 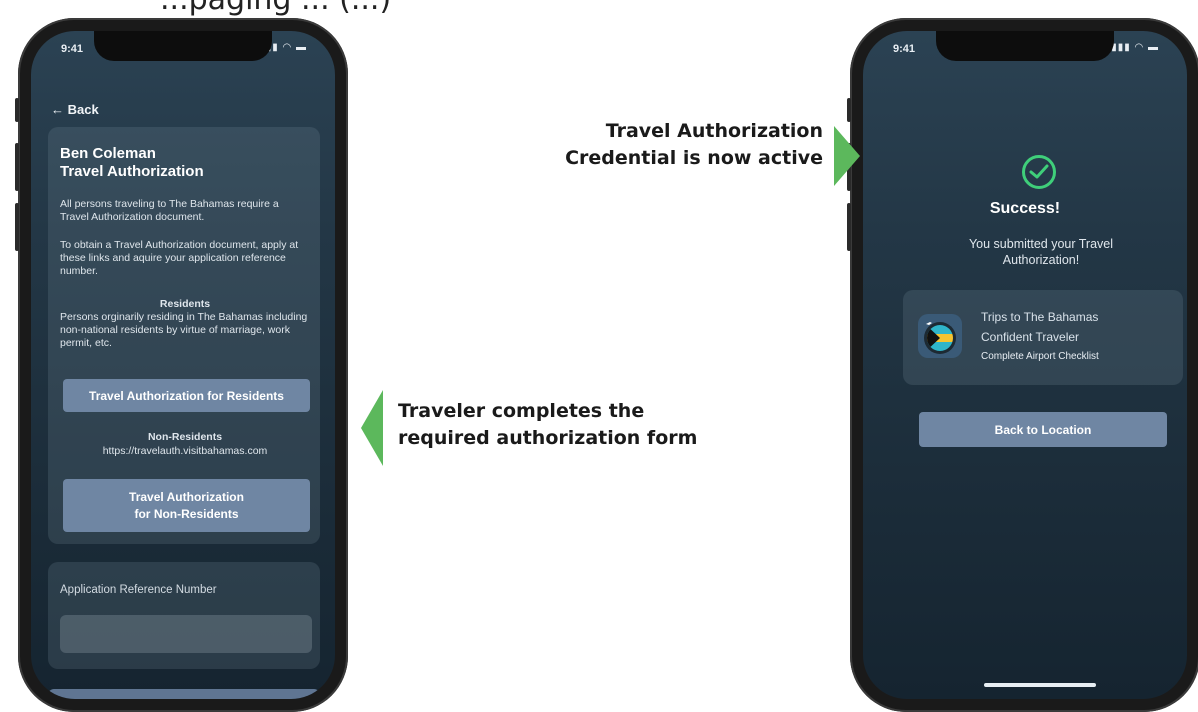 I want to click on travel-authorization-nonresidents-button: Travel Authorization for Non-Residents, so click(x=186, y=505).